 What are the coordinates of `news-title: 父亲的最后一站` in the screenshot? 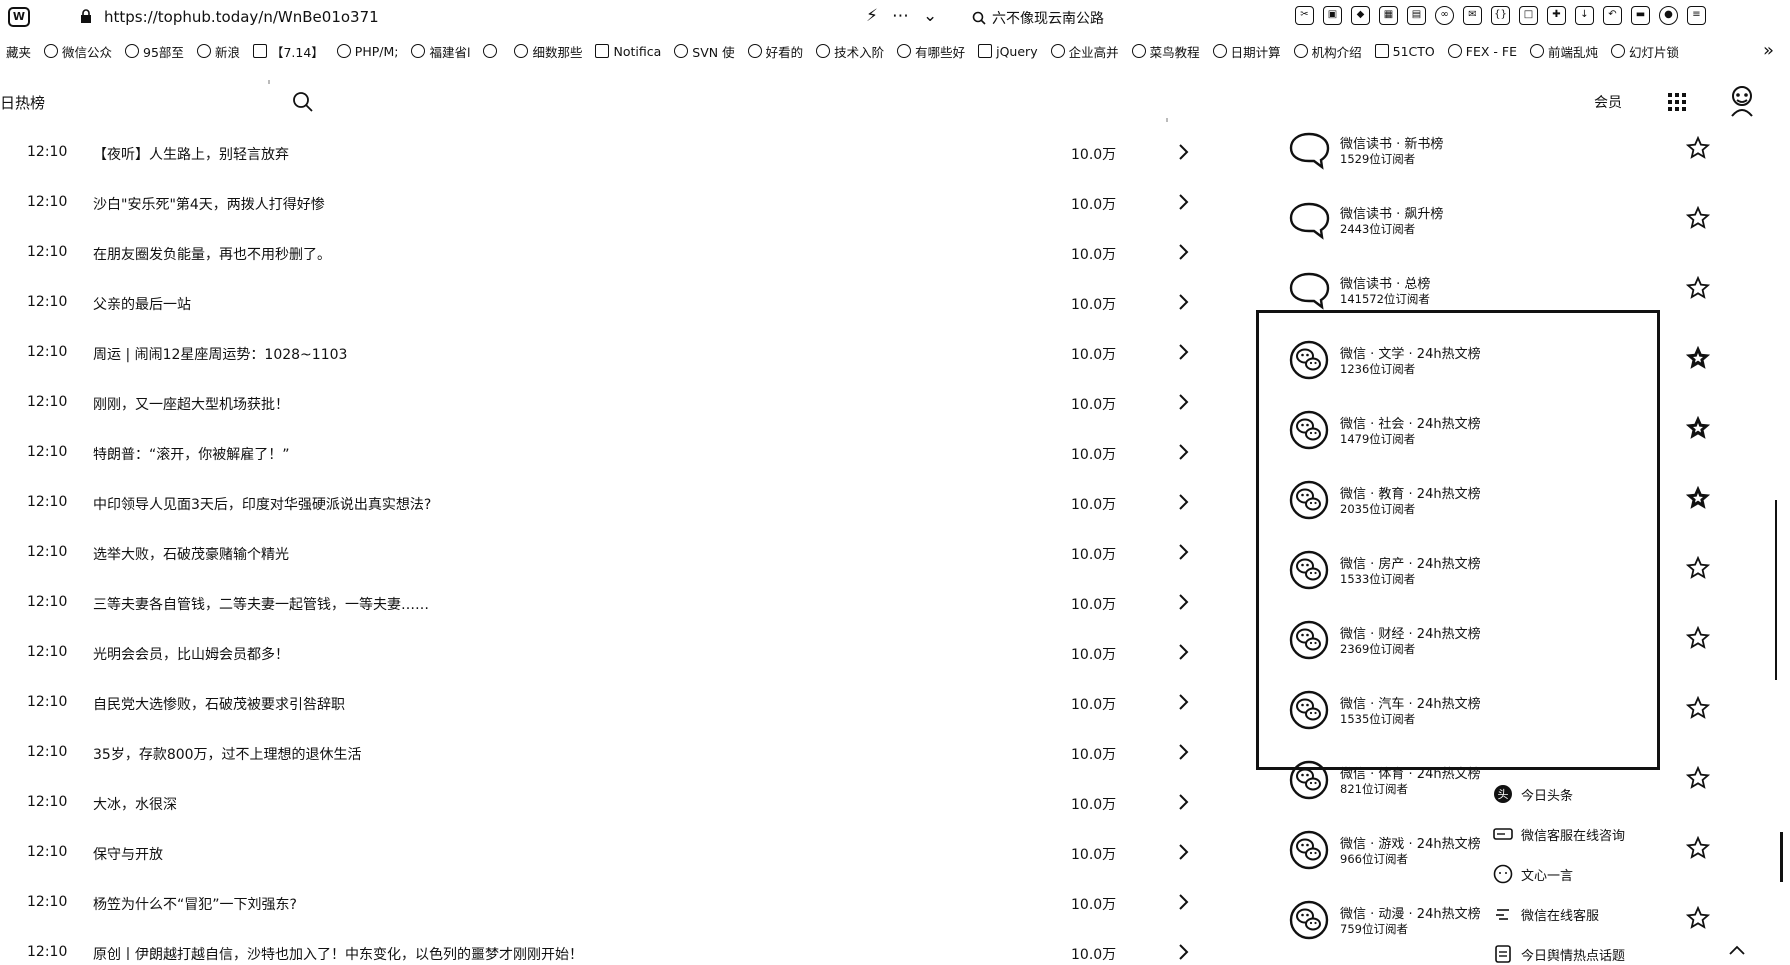 It's located at (142, 304).